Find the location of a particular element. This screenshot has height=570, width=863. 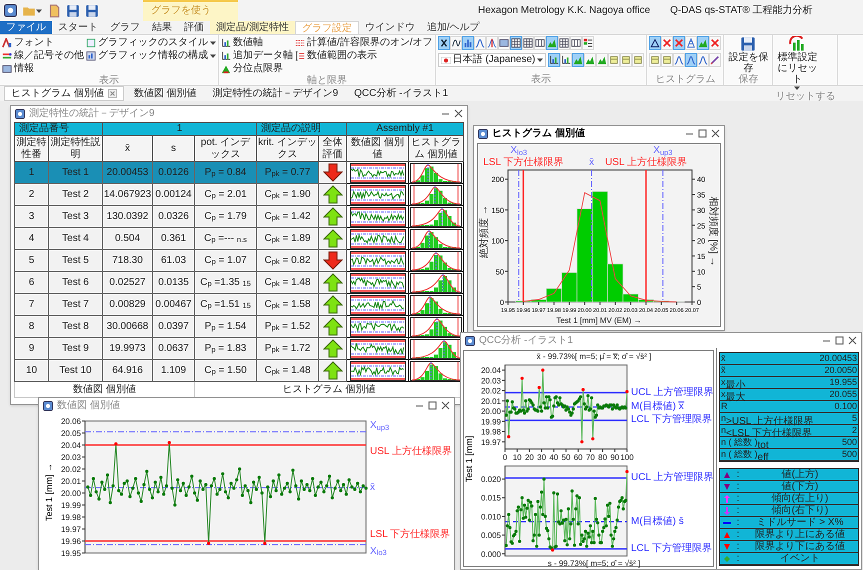

stat-value: 20.0050 is located at coordinates (840, 370).